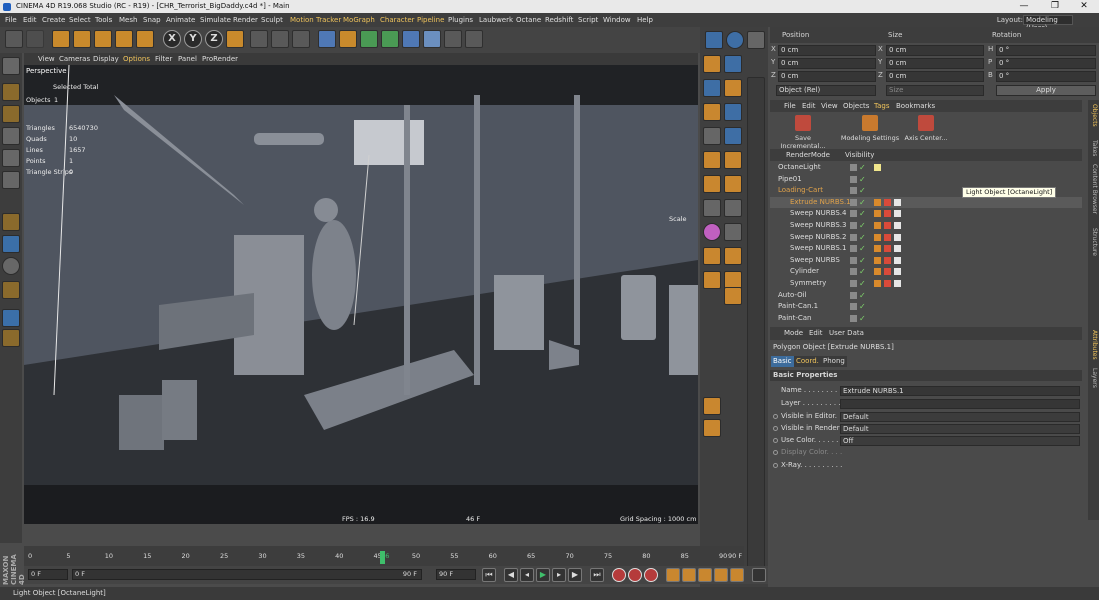 Image resolution: width=1099 pixels, height=600 pixels. Describe the element at coordinates (11, 20) in the screenshot. I see `menu-file: File` at that location.